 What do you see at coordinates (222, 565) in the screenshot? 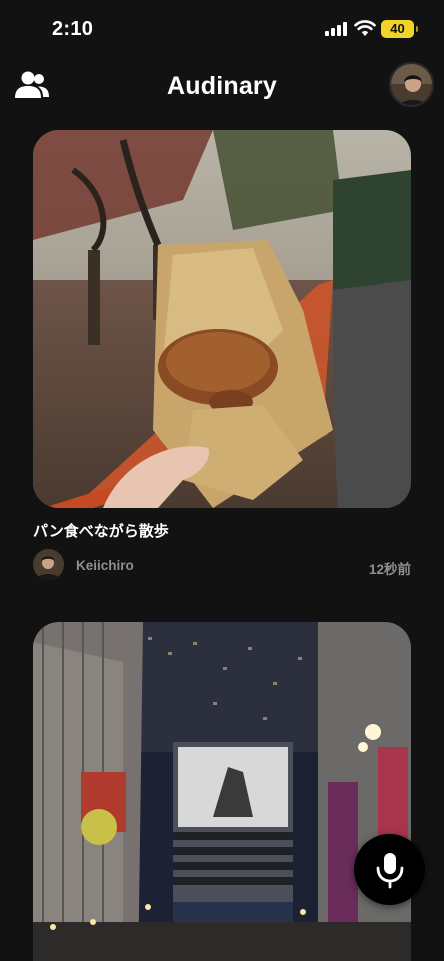
I see `post-author-row: Keiichiro 12秒前` at bounding box center [222, 565].